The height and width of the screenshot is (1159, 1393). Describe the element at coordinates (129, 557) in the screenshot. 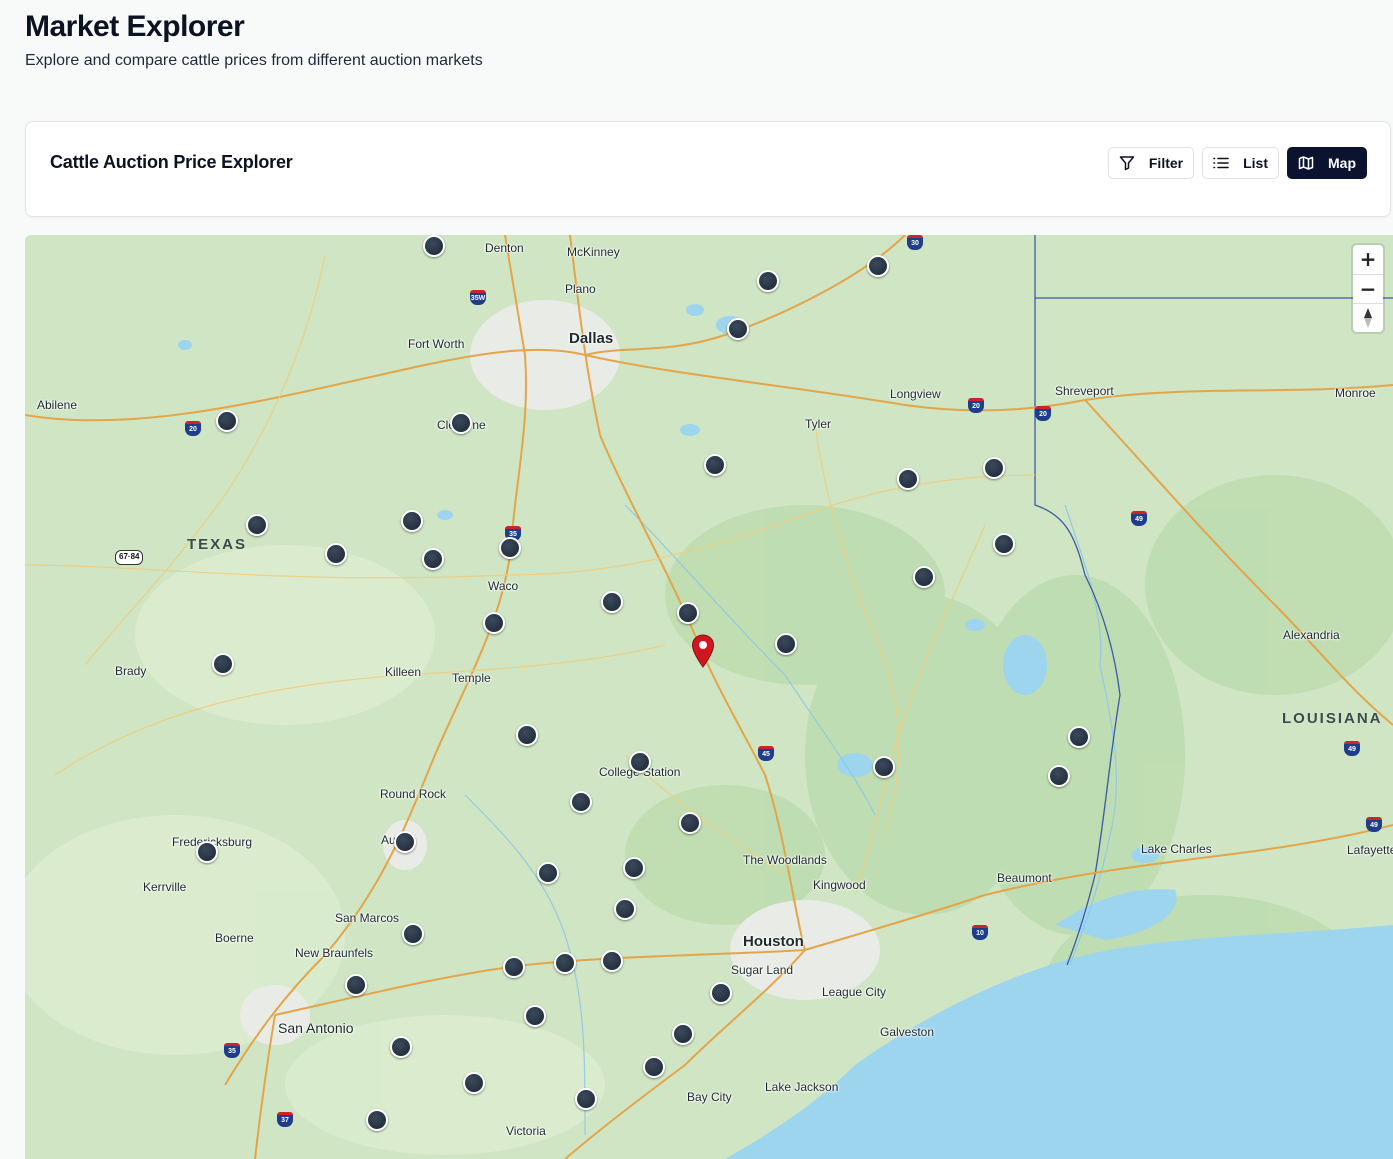

I see `highway-shield: 67·84` at that location.